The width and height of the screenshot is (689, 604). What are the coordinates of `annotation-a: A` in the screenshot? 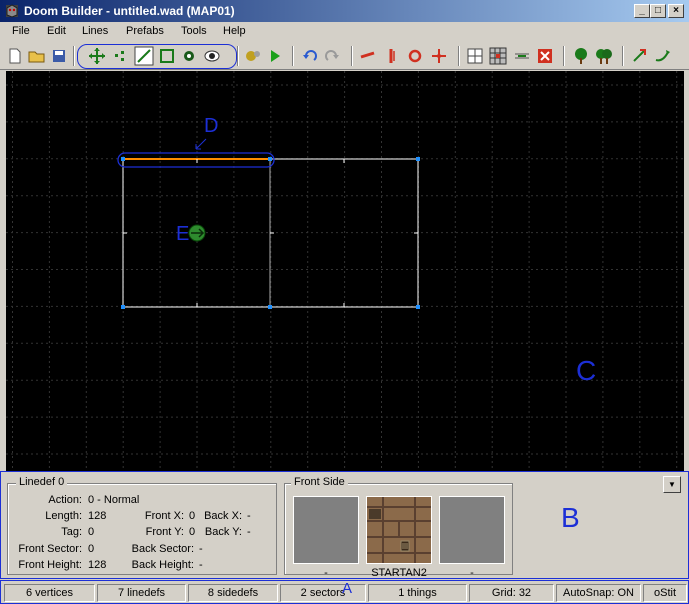 It's located at (347, 588).